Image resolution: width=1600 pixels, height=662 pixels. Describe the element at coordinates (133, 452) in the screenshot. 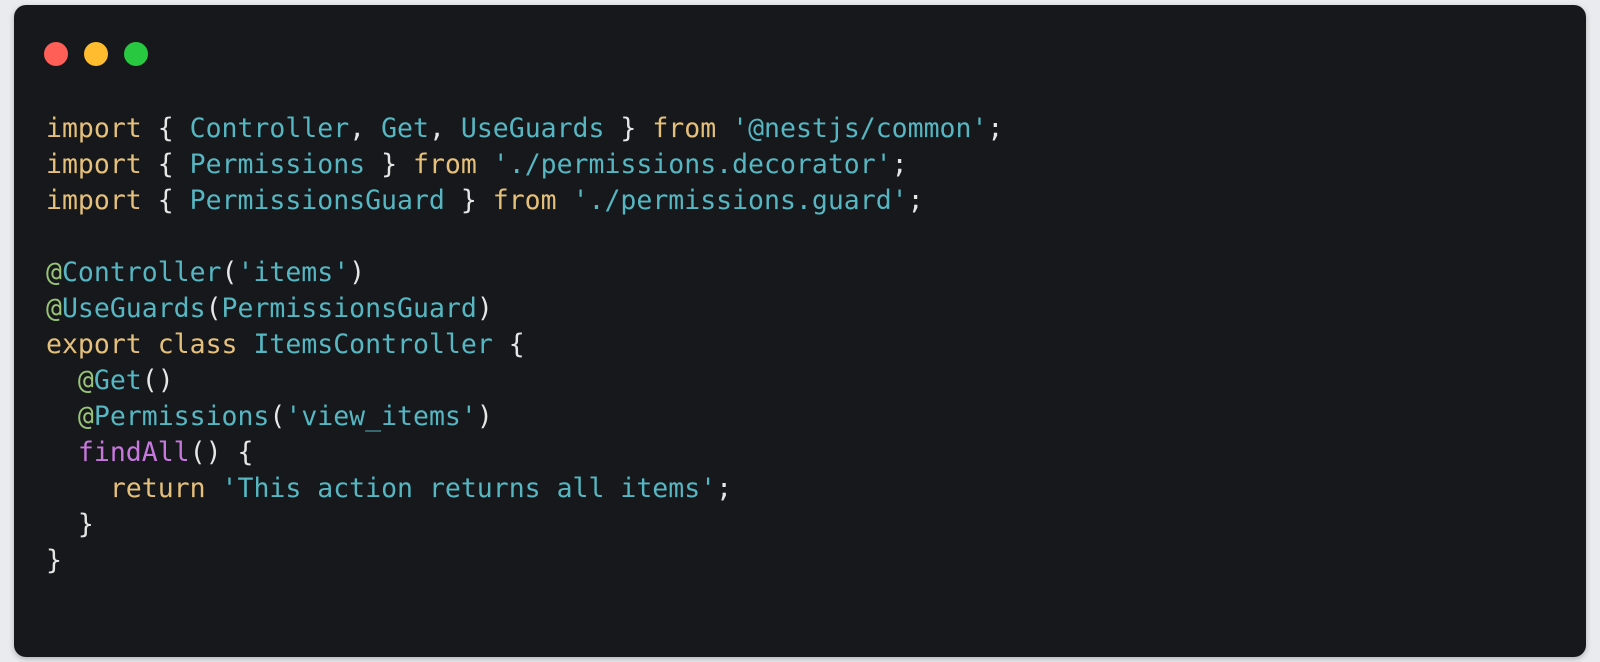

I see `code-token-method: findAll` at that location.